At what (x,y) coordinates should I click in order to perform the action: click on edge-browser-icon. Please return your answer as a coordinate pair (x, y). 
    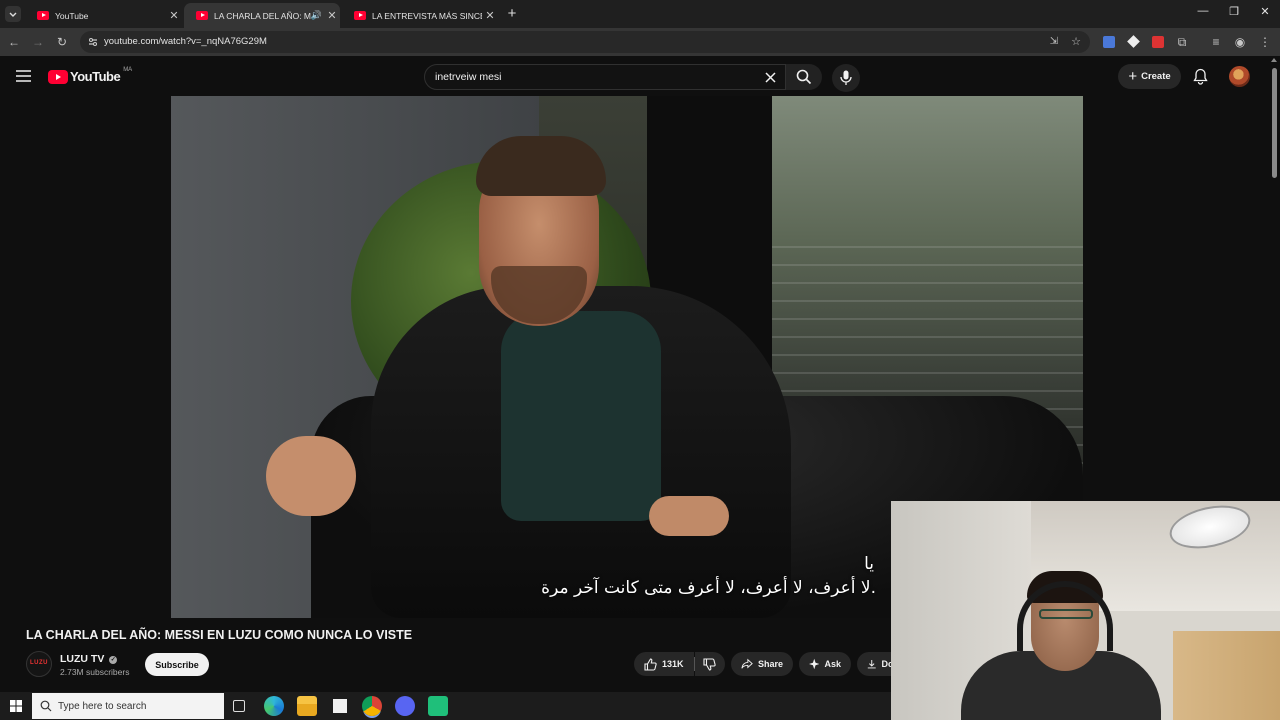
    Looking at the image, I should click on (274, 706).